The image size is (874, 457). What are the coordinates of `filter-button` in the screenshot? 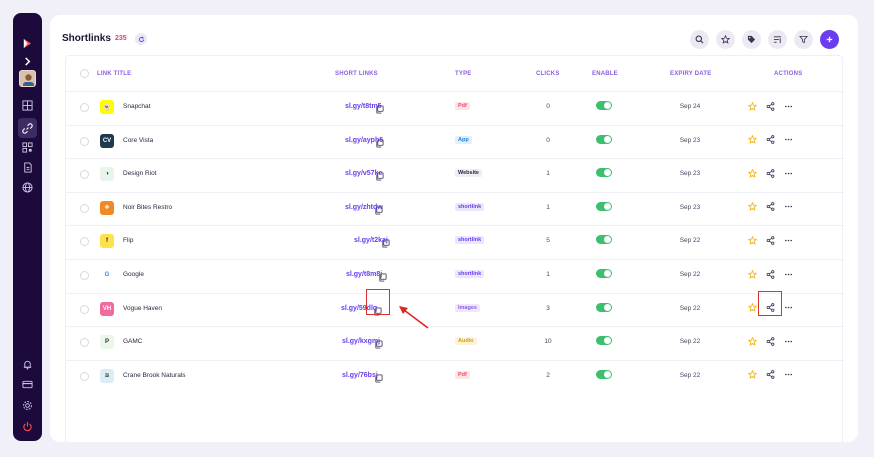 It's located at (803, 39).